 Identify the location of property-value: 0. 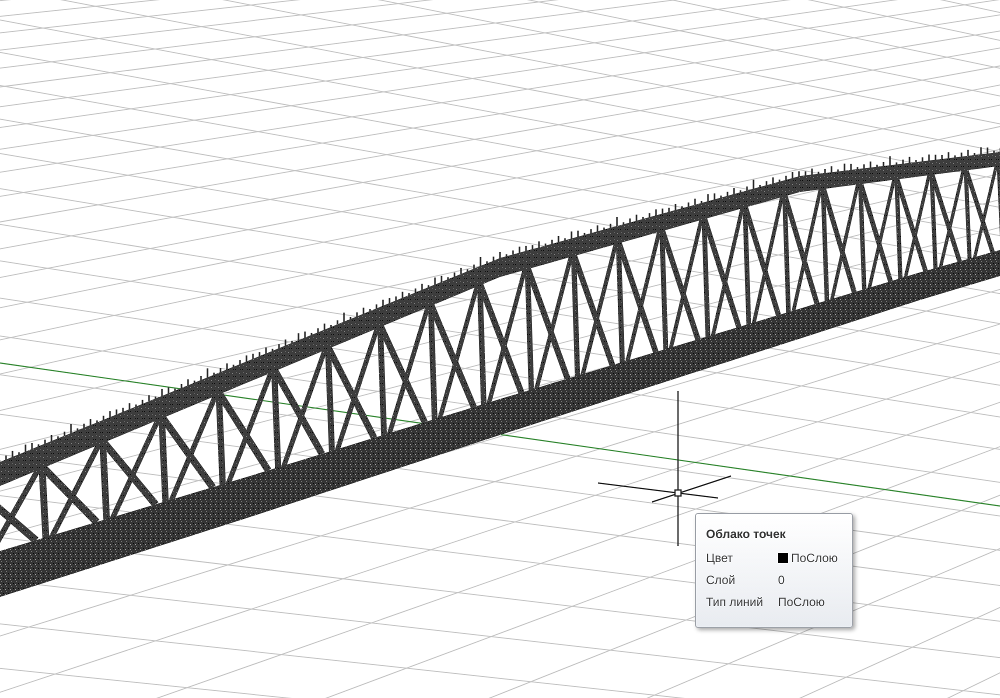
(781, 580).